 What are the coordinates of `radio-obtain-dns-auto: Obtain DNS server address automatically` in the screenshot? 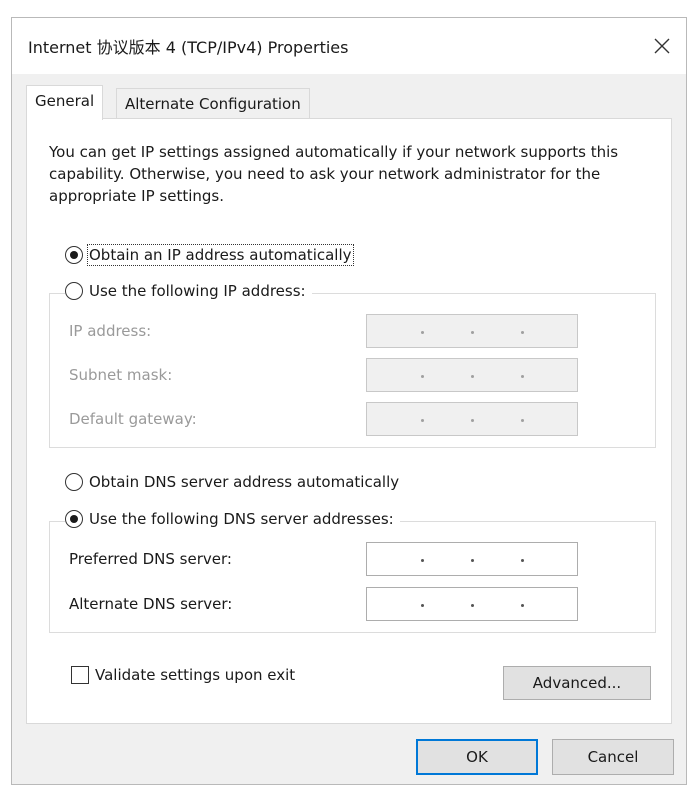 It's located at (235, 482).